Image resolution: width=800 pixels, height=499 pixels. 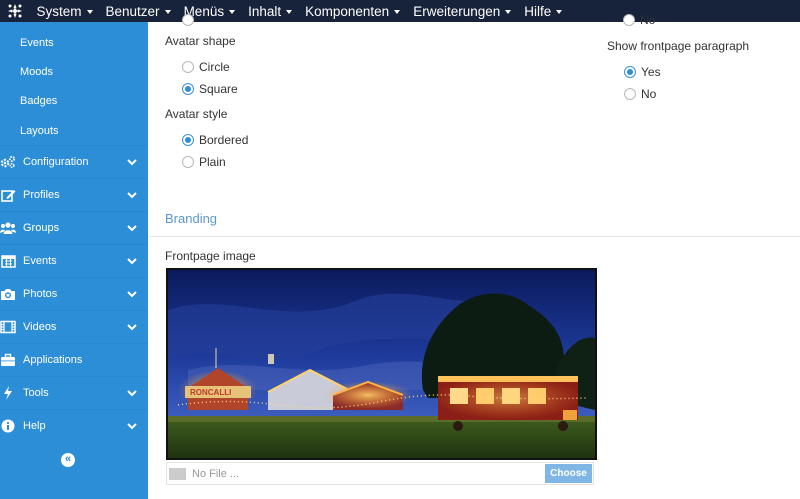 What do you see at coordinates (39, 100) in the screenshot?
I see `sidebar-subitem-label: Badges` at bounding box center [39, 100].